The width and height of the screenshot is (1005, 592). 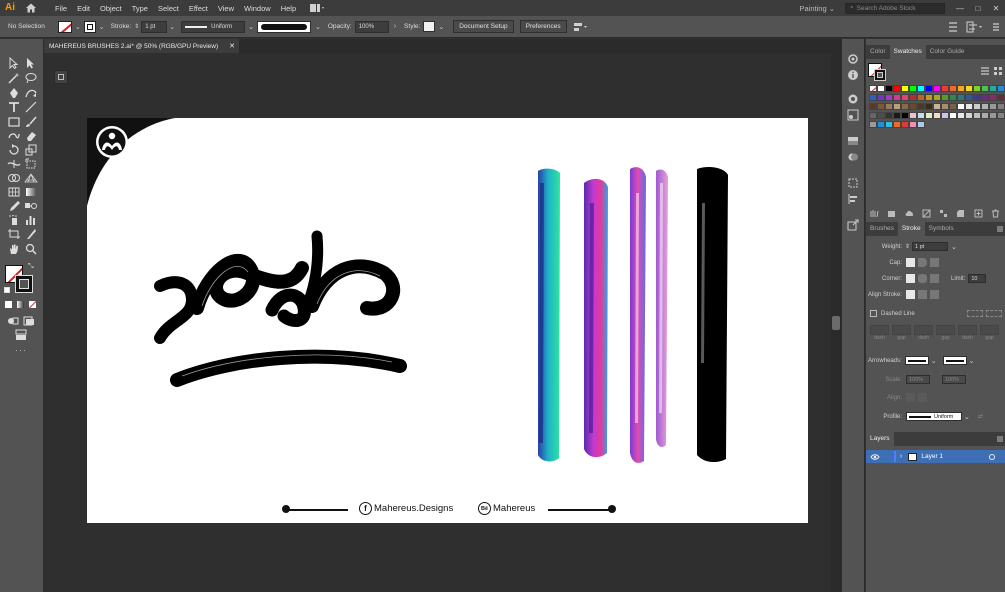 I want to click on gradient-mode-icon, so click(x=20, y=304).